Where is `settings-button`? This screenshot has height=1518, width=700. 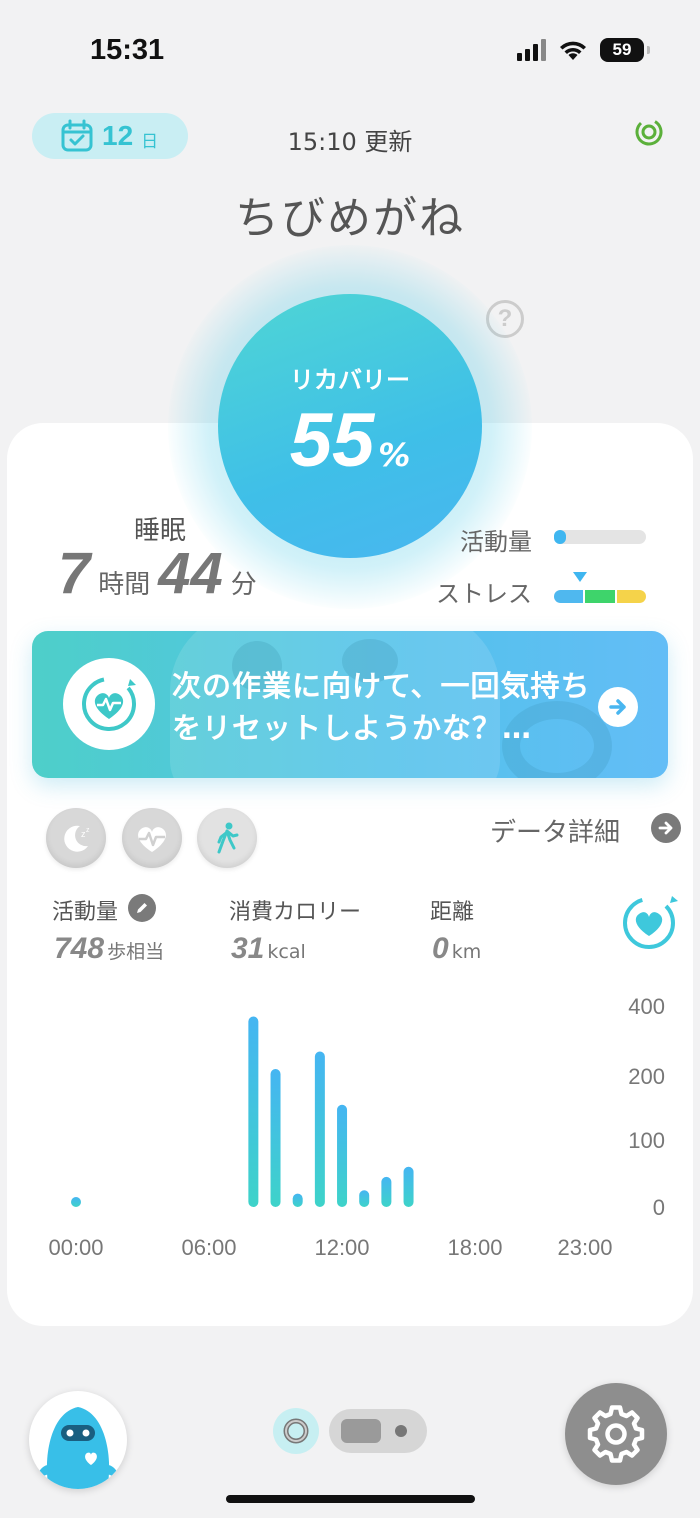
settings-button is located at coordinates (616, 1434).